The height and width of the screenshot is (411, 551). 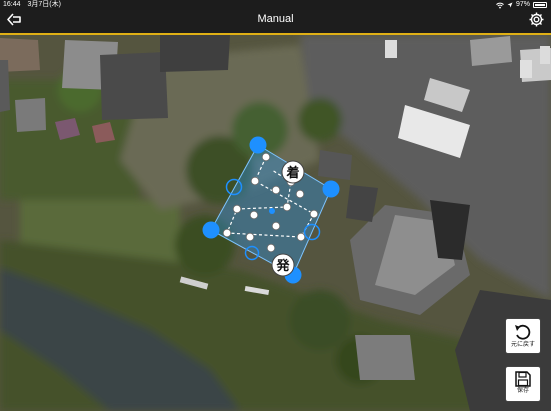 I want to click on end-marker-label: 着, so click(x=292, y=173).